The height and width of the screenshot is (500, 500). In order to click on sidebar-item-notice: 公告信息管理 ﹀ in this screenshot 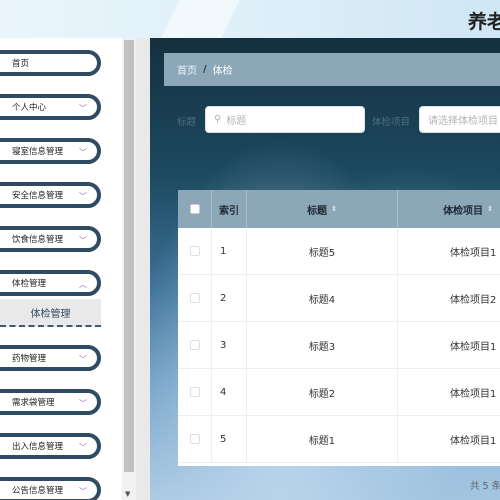, I will do `click(50, 488)`.